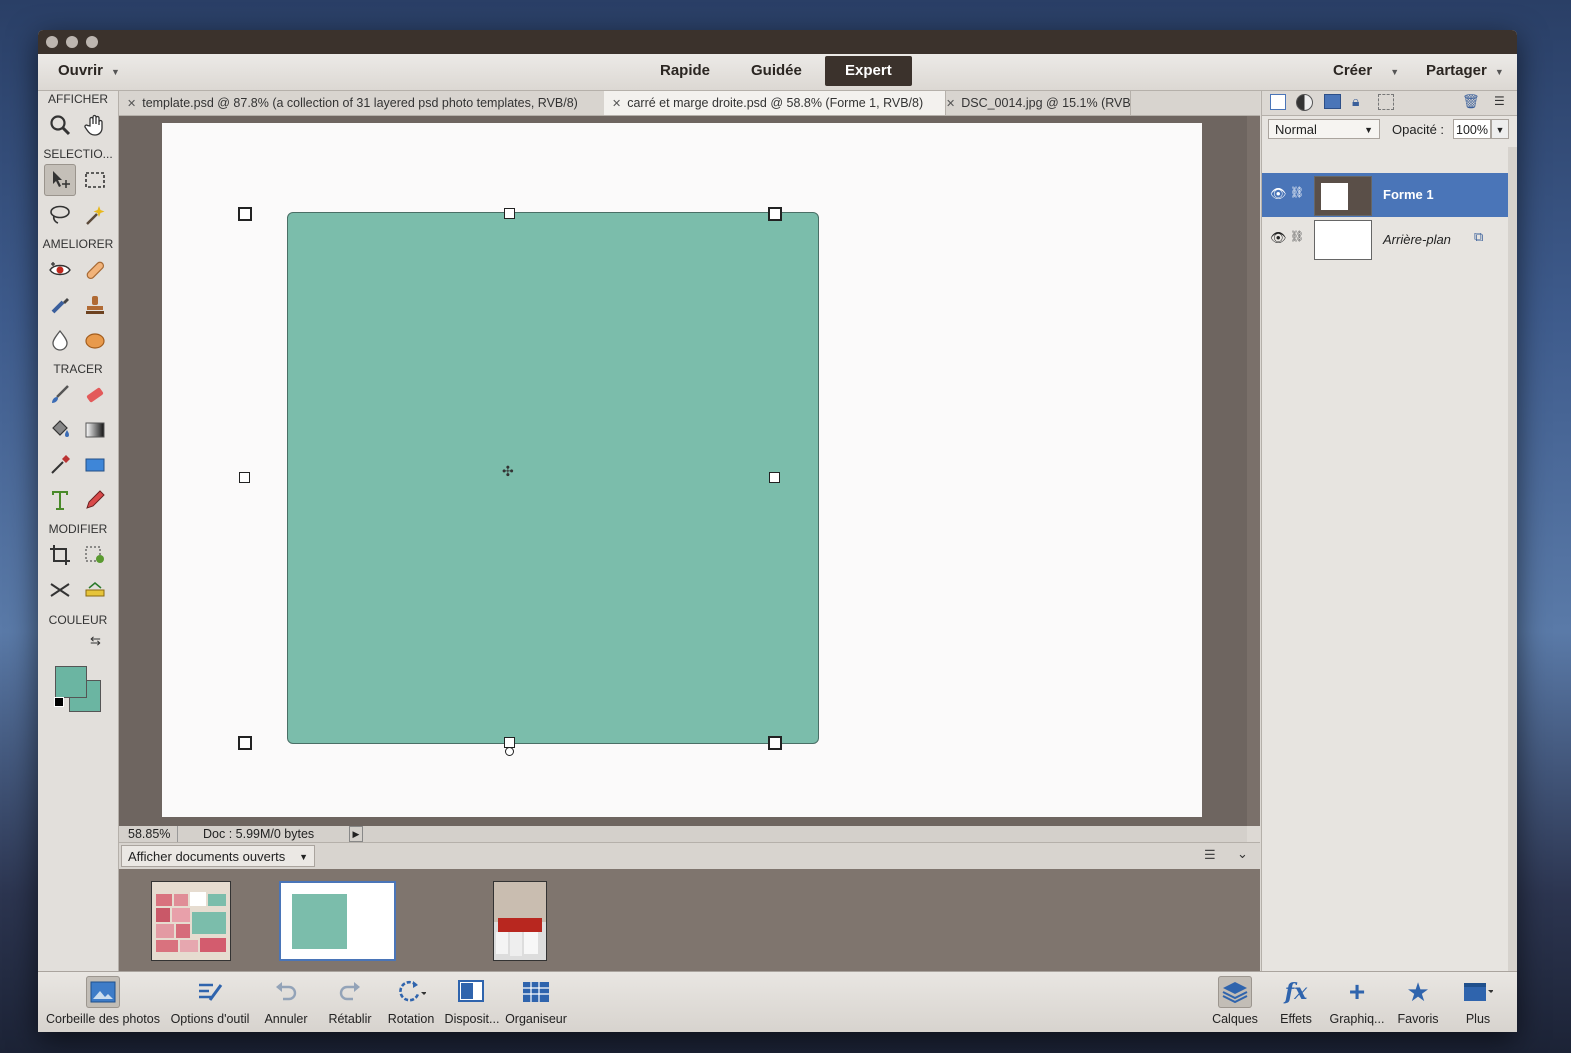 The width and height of the screenshot is (1571, 1053). I want to click on rotate-handle, so click(509, 751).